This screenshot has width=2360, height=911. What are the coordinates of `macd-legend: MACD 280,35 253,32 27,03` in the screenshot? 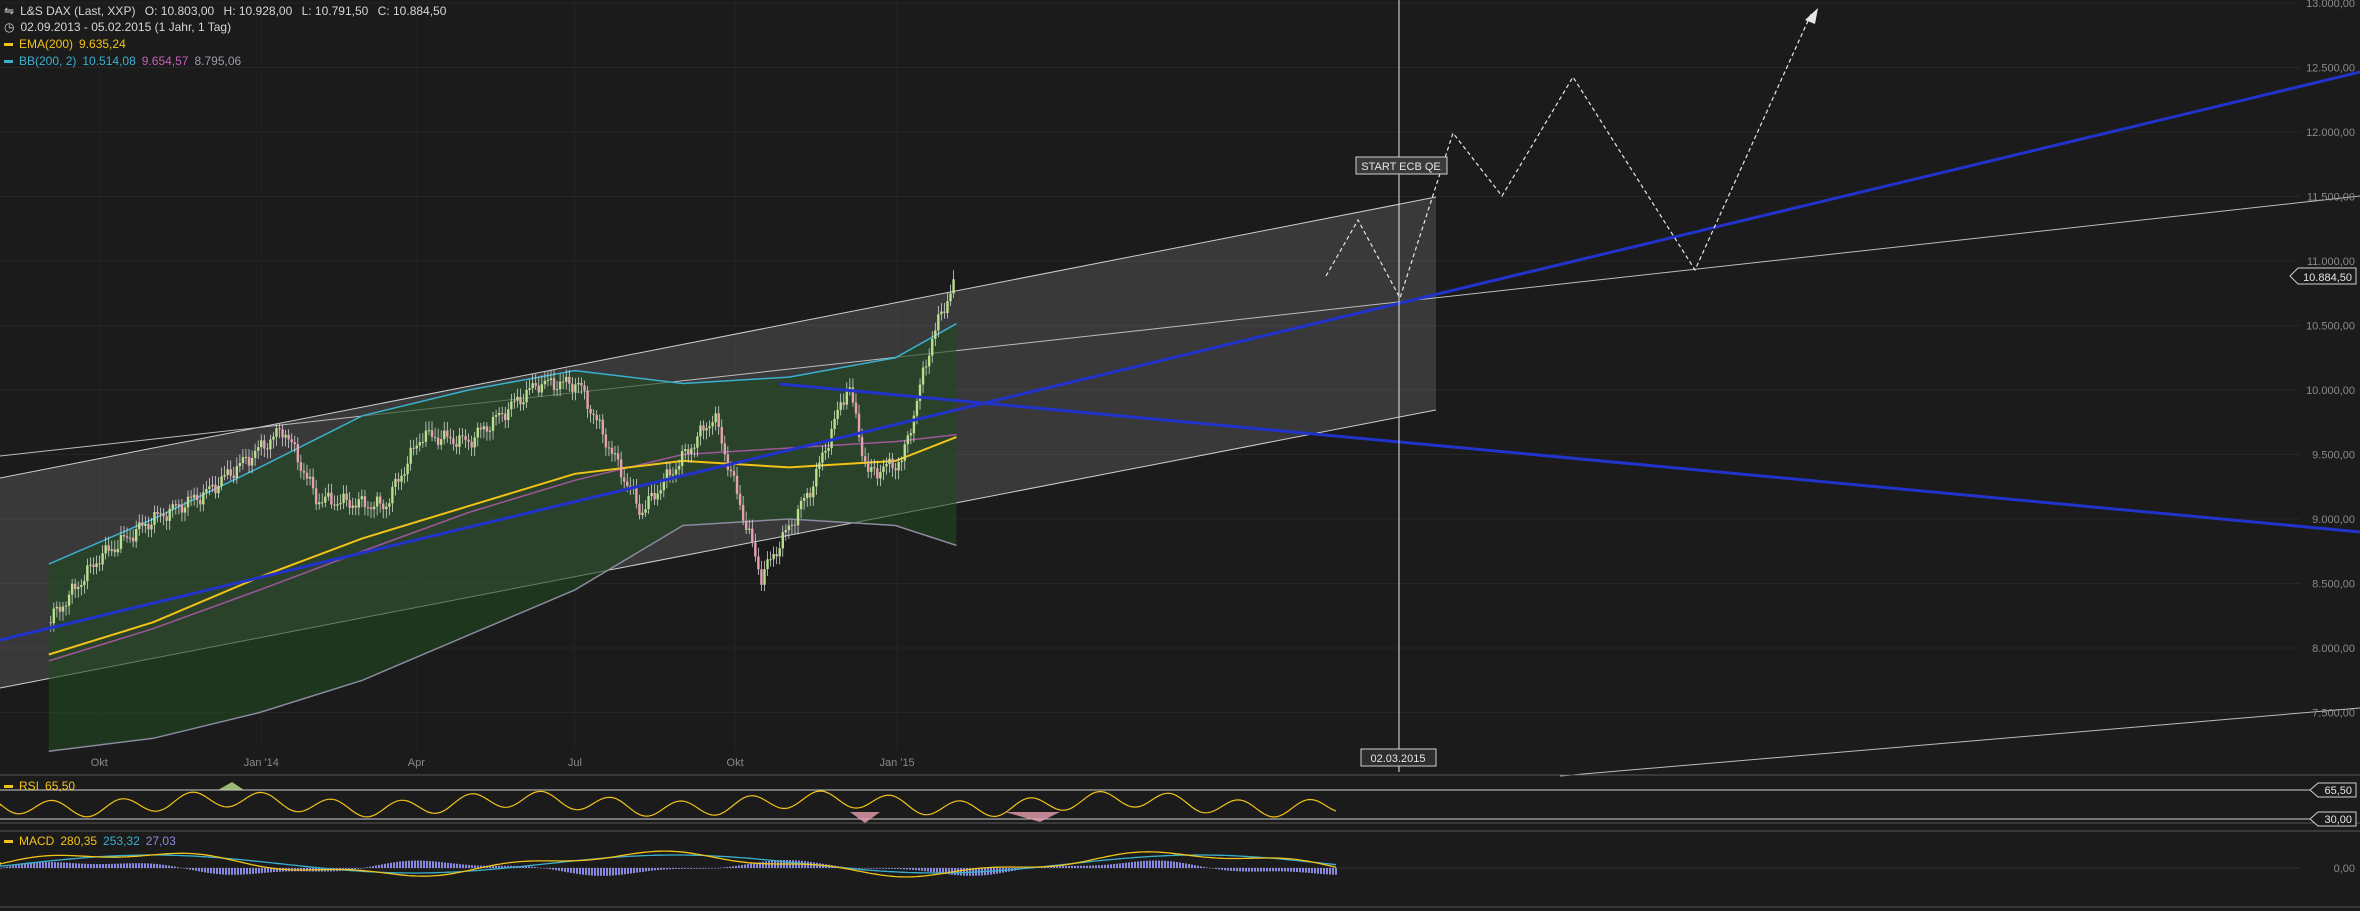 It's located at (93, 841).